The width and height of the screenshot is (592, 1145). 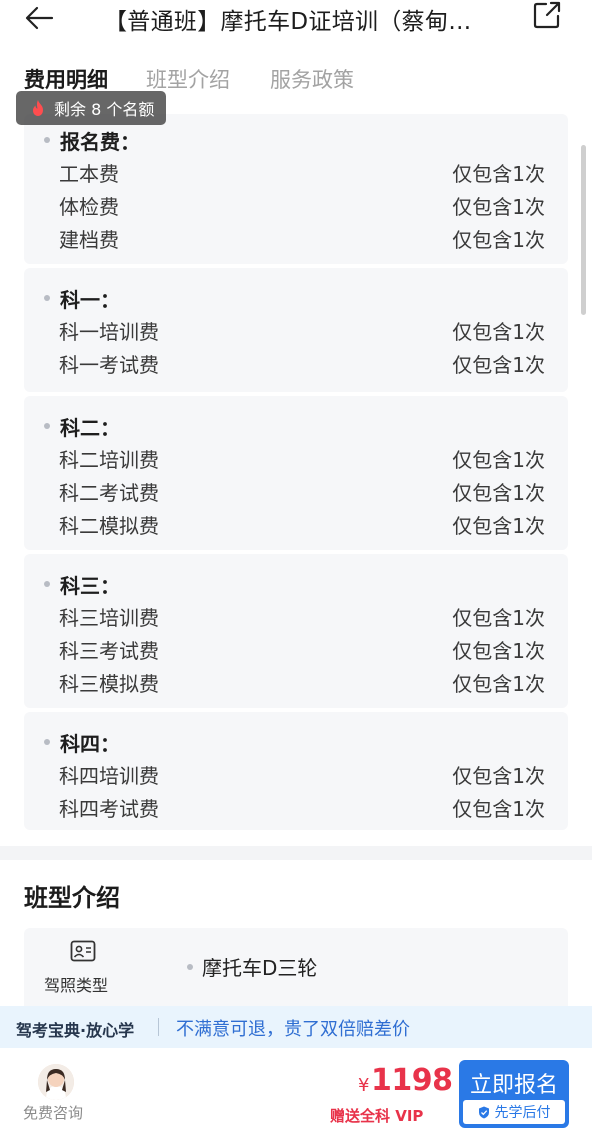 What do you see at coordinates (38, 108) in the screenshot?
I see `fire-icon` at bounding box center [38, 108].